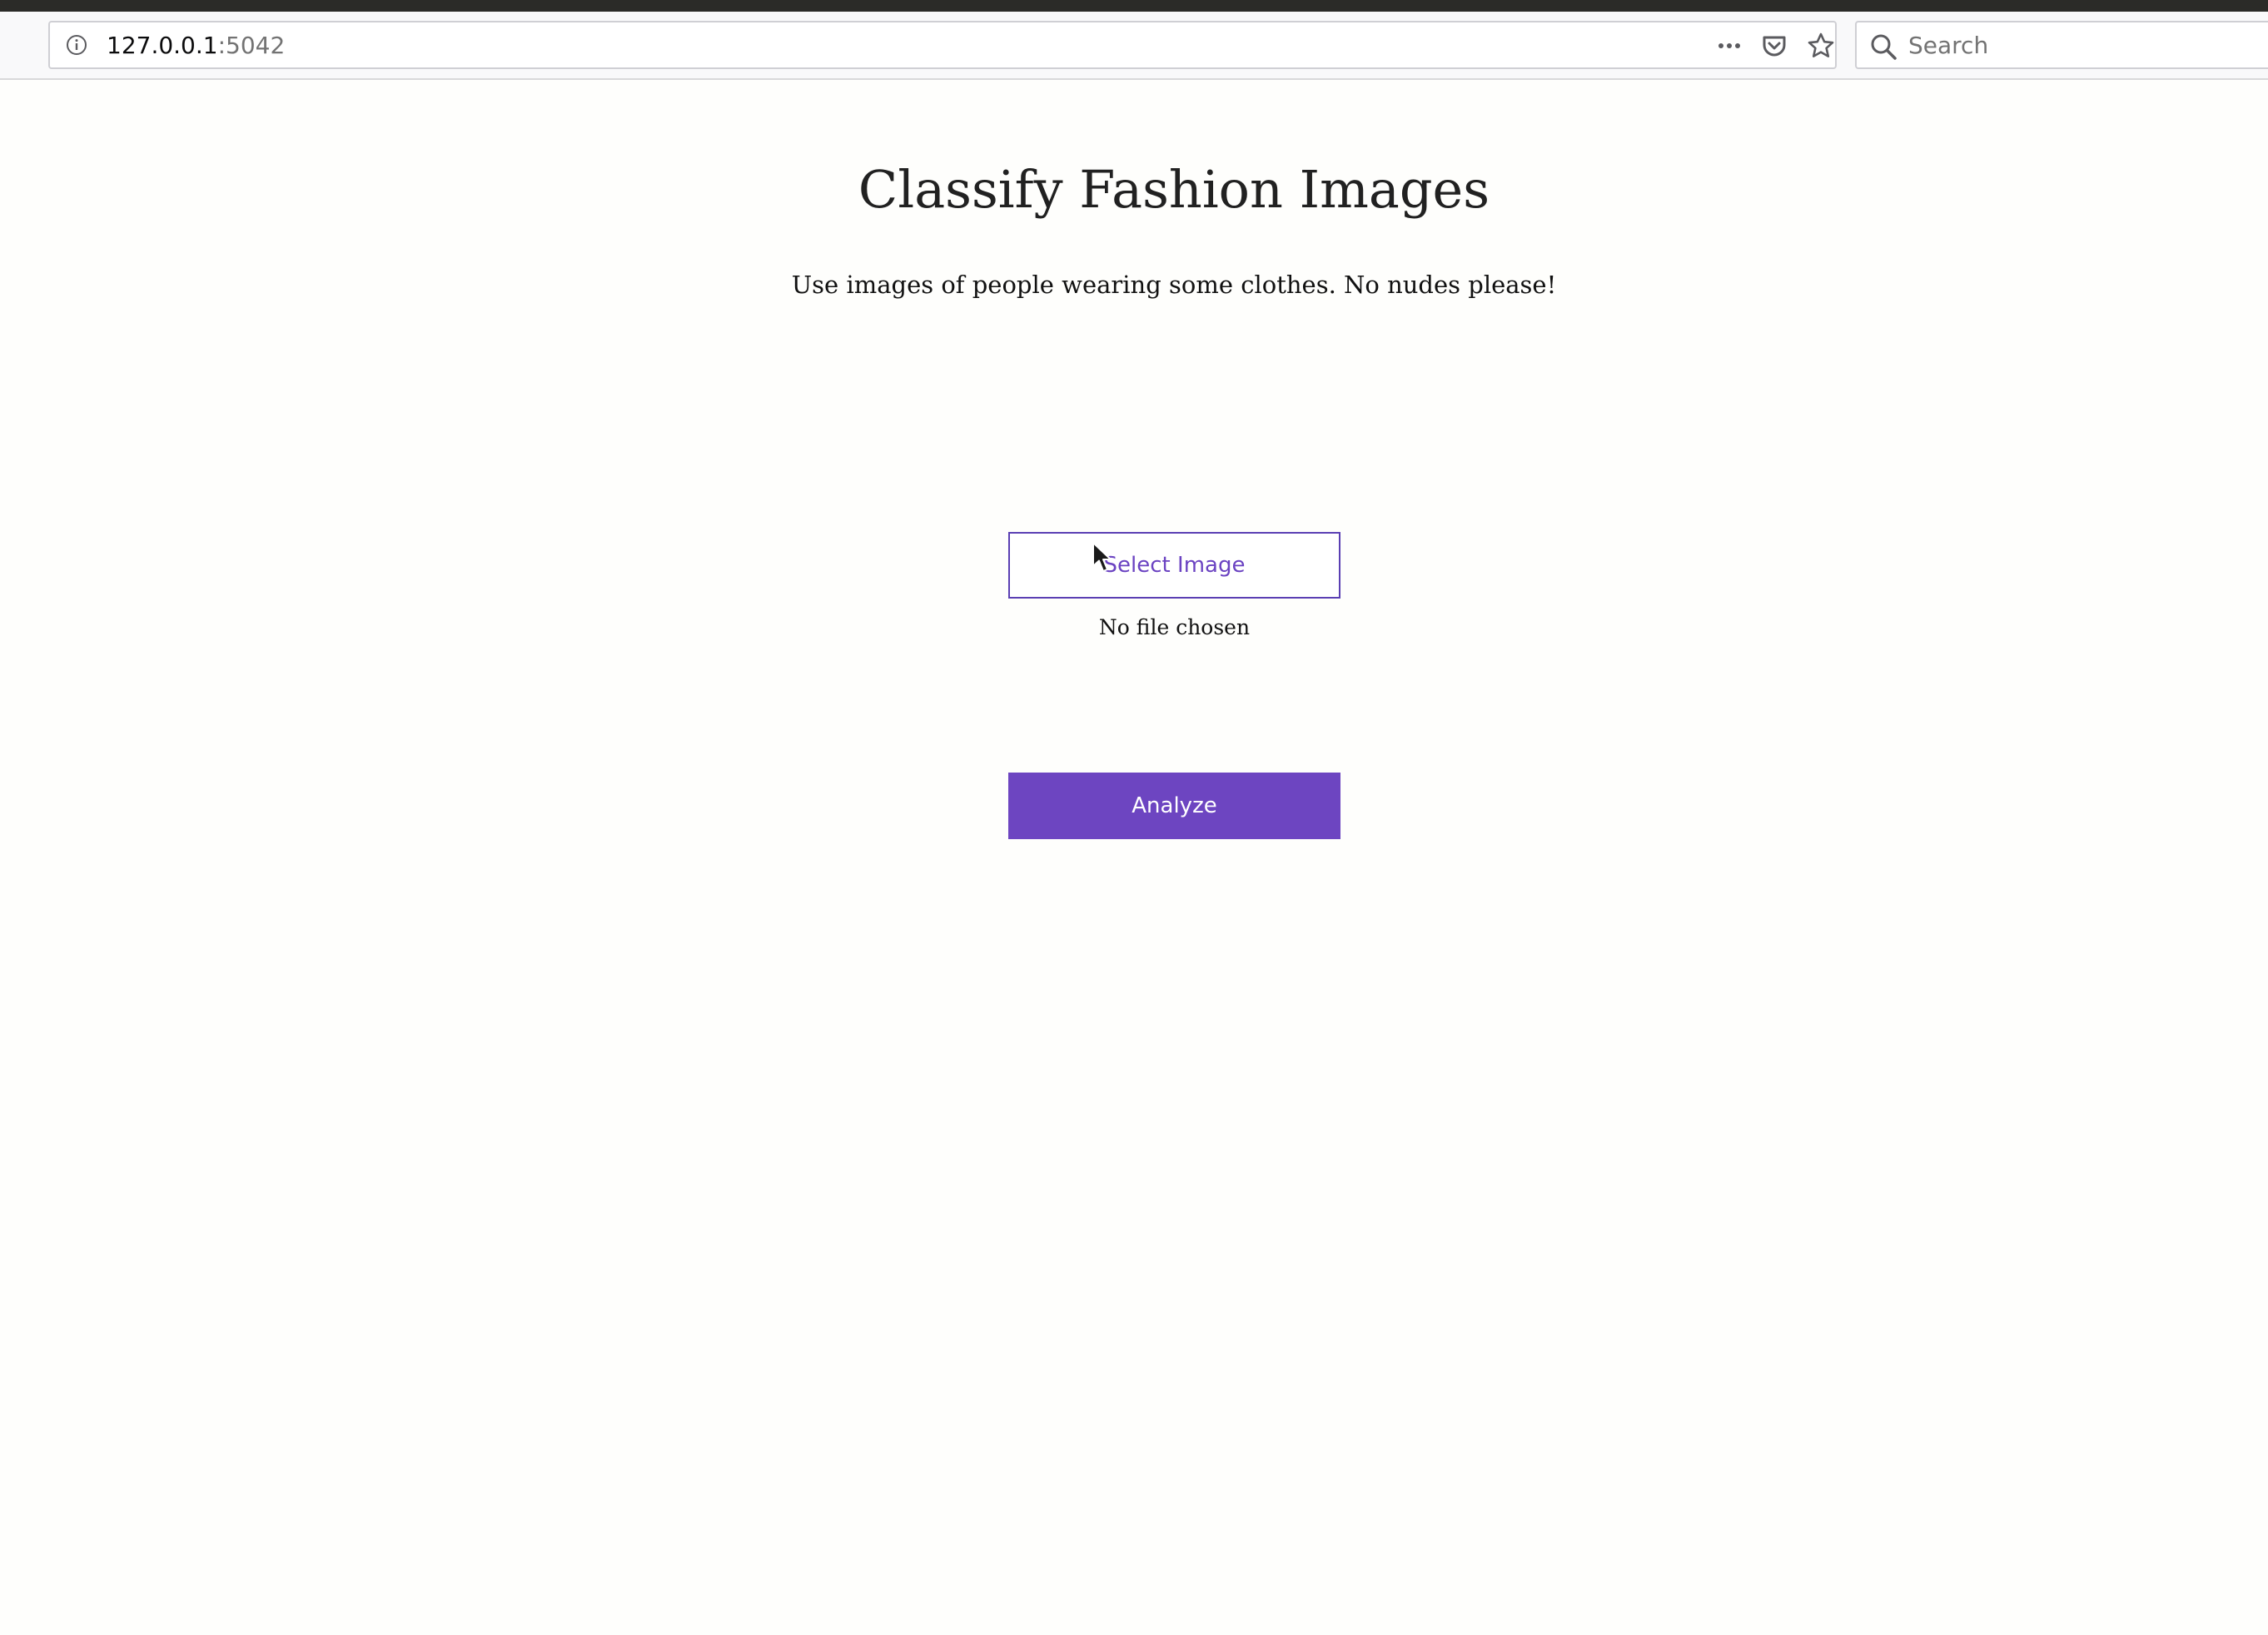  What do you see at coordinates (943, 45) in the screenshot?
I see `url-bar: 127.0.0.1:5042` at bounding box center [943, 45].